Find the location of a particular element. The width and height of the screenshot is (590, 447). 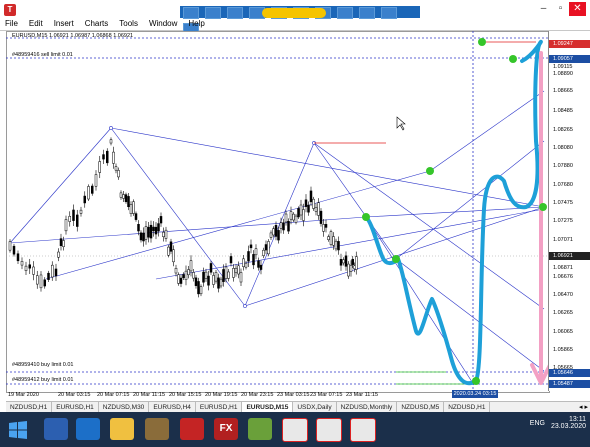

price-label: 1.07071 is located at coordinates (563, 240).